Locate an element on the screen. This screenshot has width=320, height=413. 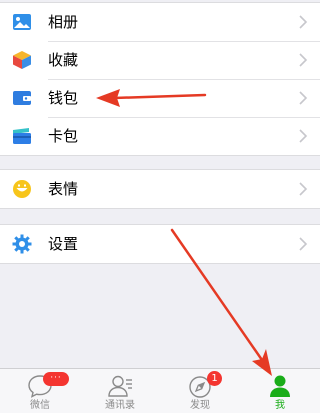
person-icon is located at coordinates (280, 386).